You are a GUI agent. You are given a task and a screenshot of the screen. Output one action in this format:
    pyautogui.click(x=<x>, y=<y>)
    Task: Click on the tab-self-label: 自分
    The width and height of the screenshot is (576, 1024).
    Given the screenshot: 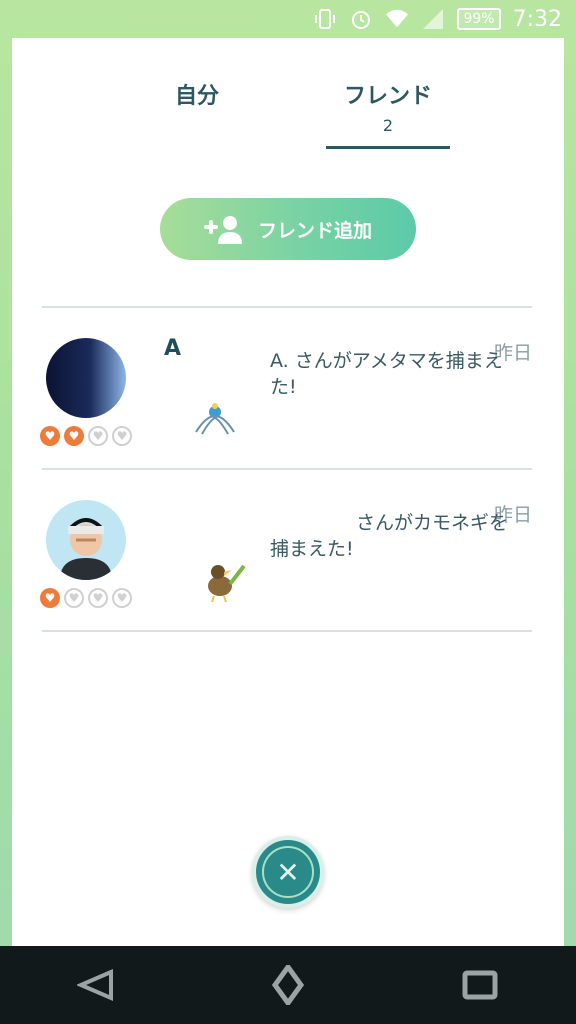 What is the action you would take?
    pyautogui.click(x=196, y=96)
    